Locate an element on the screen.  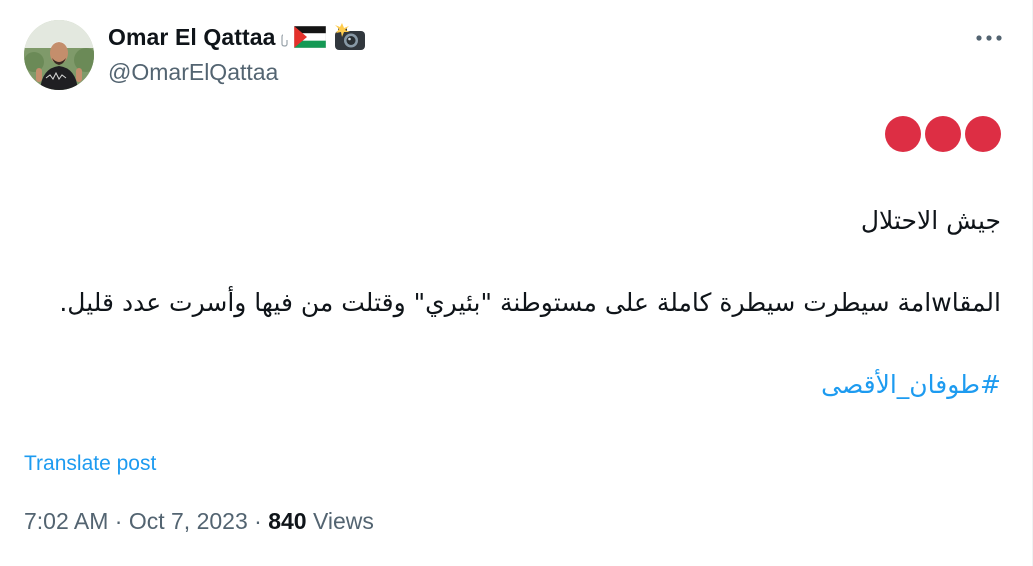
red-circles-emoji is located at coordinates (511, 138).